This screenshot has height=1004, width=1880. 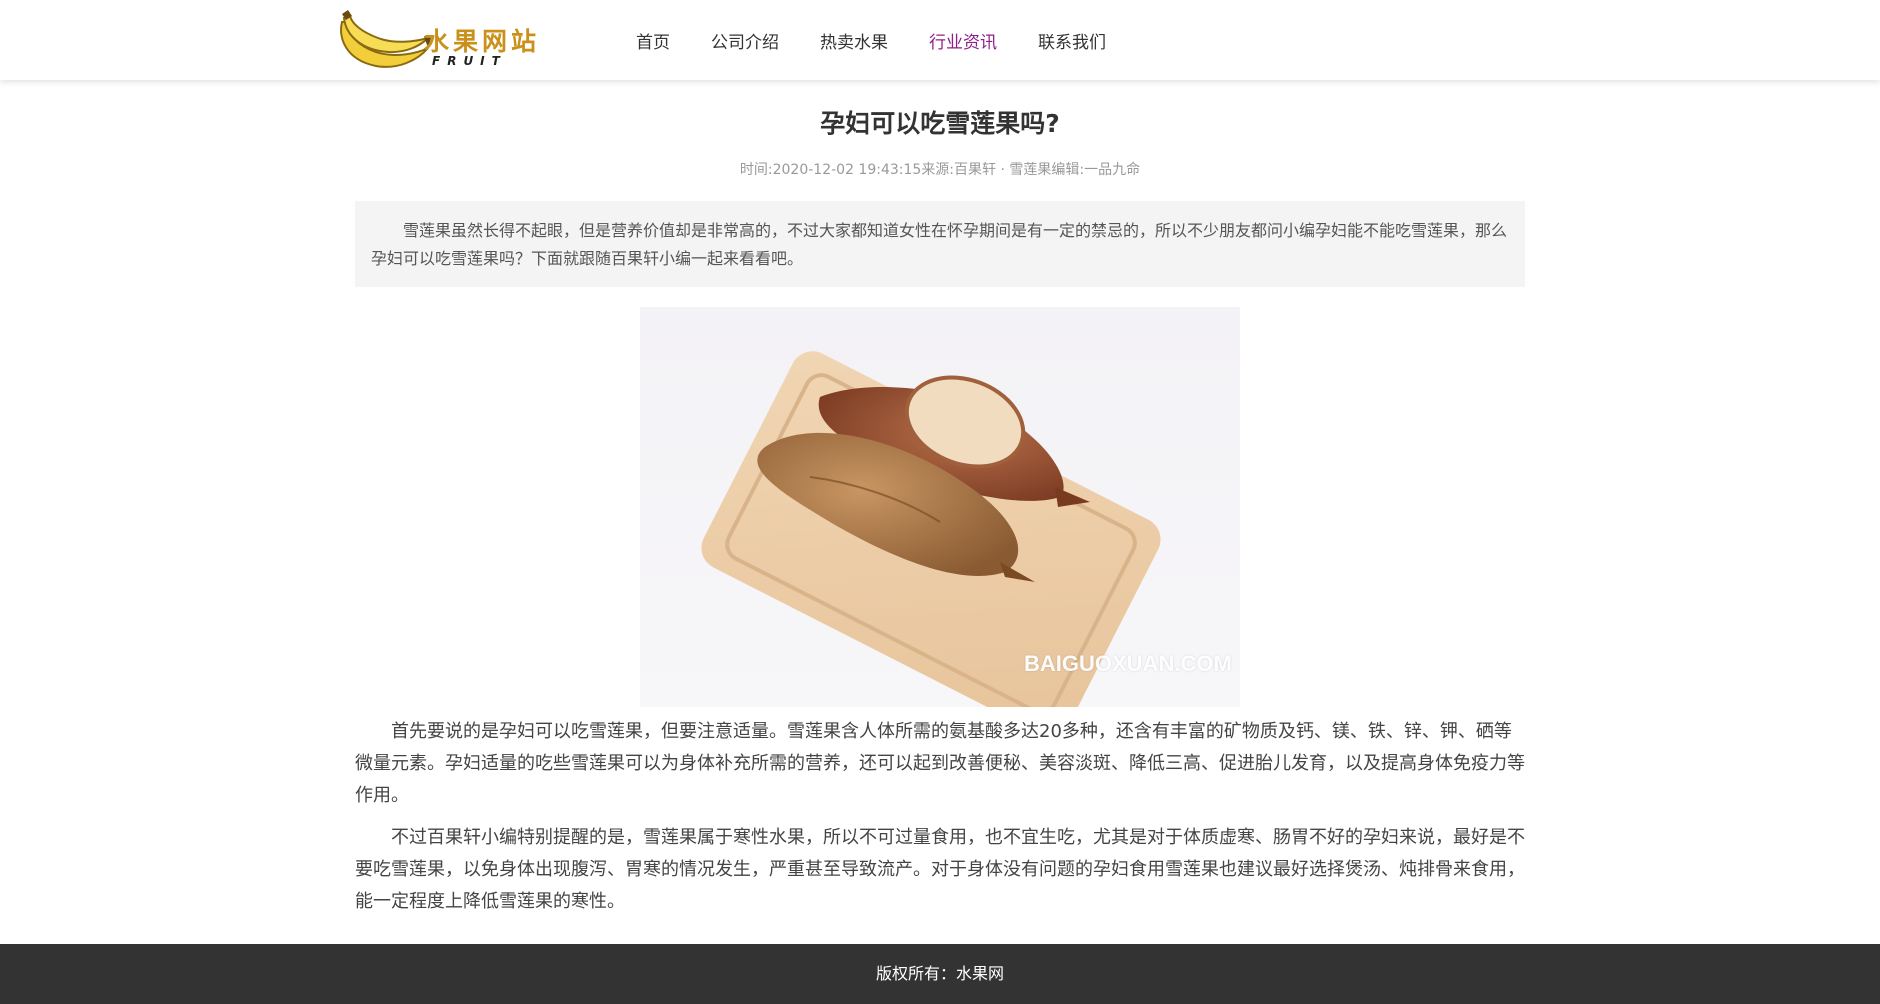 I want to click on nav-industry-news: 行业资讯, so click(x=963, y=40).